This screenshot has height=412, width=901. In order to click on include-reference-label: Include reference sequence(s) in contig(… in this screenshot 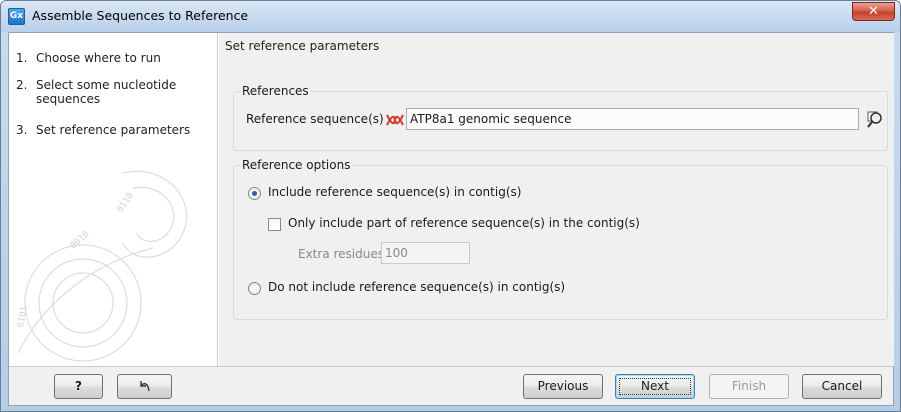, I will do `click(394, 192)`.